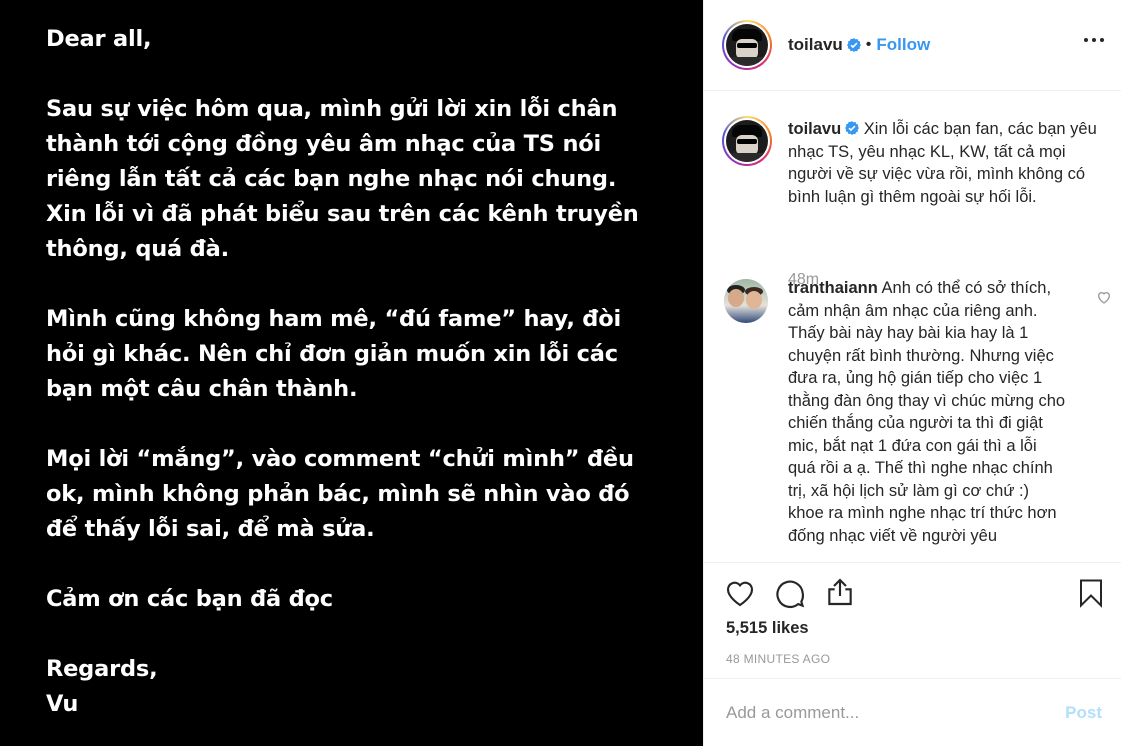 The width and height of the screenshot is (1121, 746). I want to click on more-options-icon, so click(1094, 40).